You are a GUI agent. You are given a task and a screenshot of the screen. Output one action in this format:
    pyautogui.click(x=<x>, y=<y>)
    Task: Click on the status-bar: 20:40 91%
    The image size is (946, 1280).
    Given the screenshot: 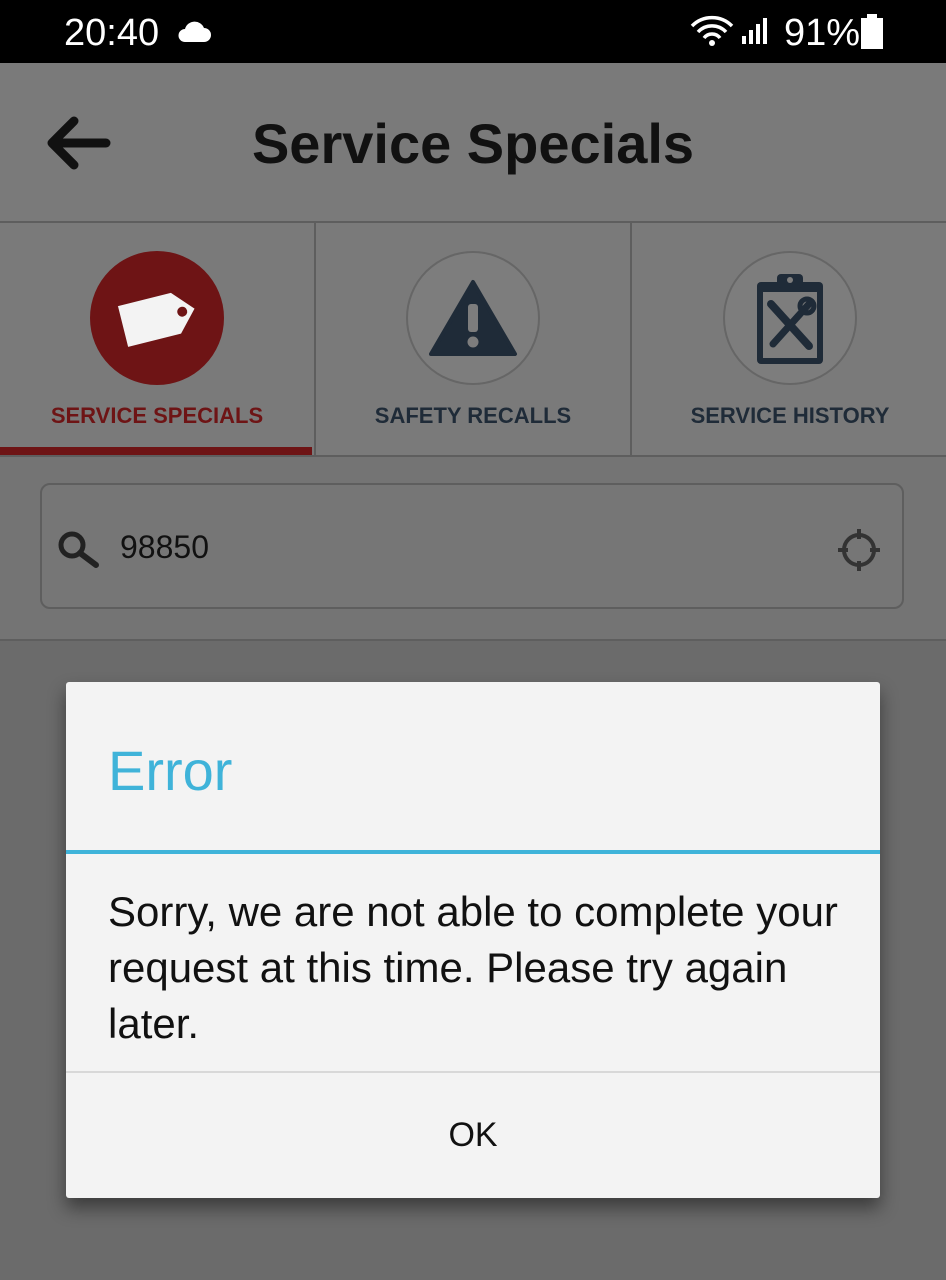 What is the action you would take?
    pyautogui.click(x=473, y=31)
    